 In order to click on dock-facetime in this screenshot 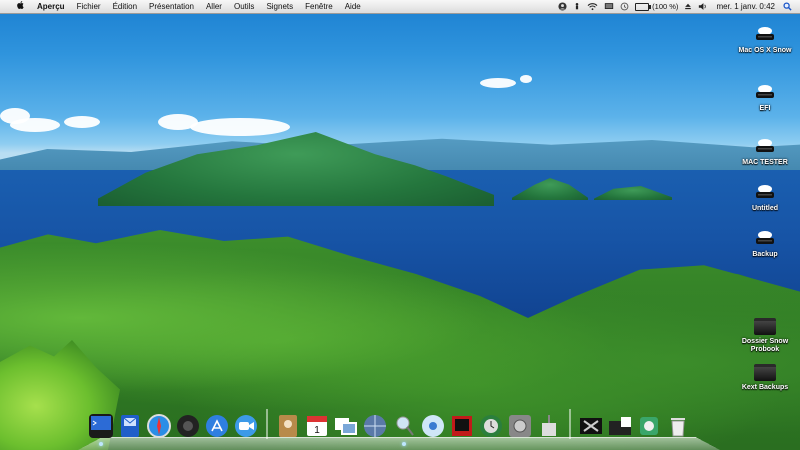, I will do `click(246, 426)`.